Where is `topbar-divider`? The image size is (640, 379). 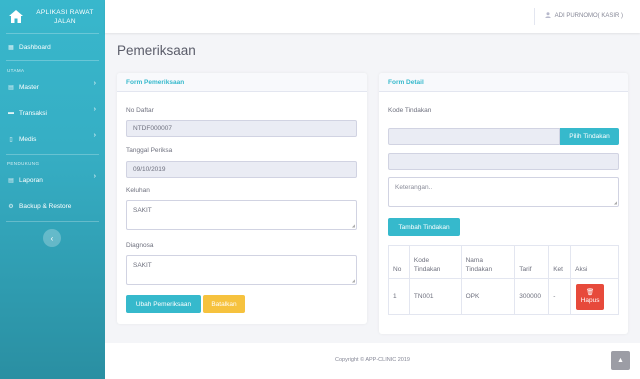 topbar-divider is located at coordinates (534, 16).